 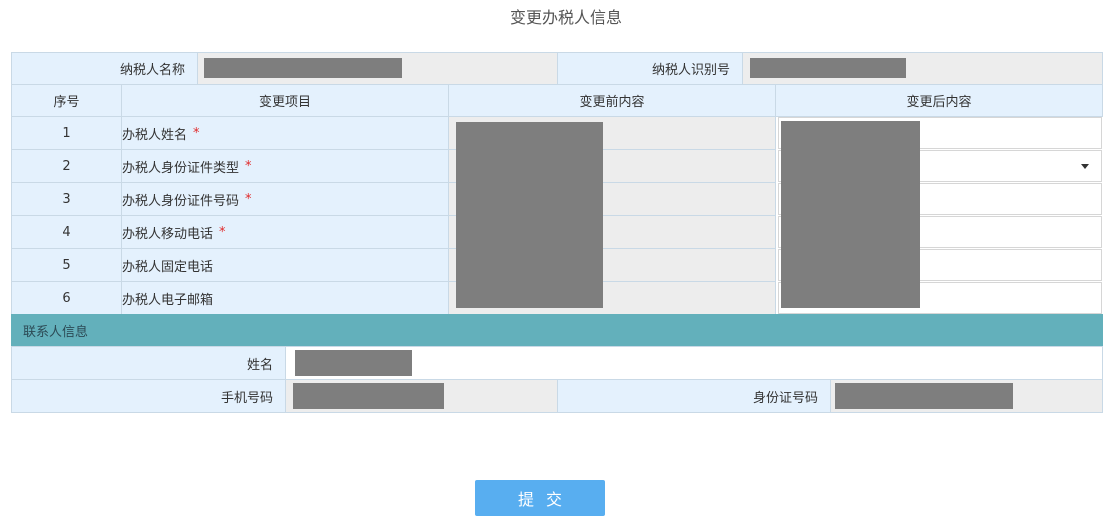 I want to click on page-title: 变更办税人信息, so click(x=565, y=17).